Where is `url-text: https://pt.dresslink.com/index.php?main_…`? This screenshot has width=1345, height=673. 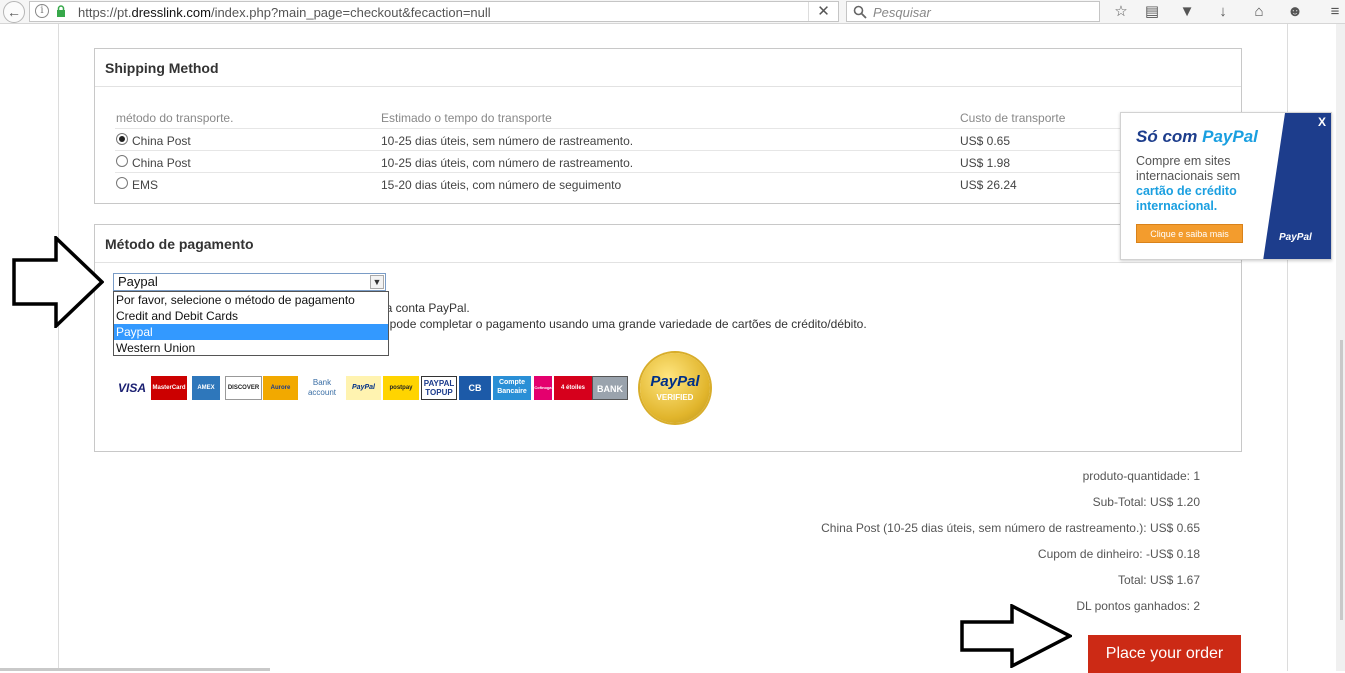
url-text: https://pt.dresslink.com/index.php?main_… is located at coordinates (284, 12).